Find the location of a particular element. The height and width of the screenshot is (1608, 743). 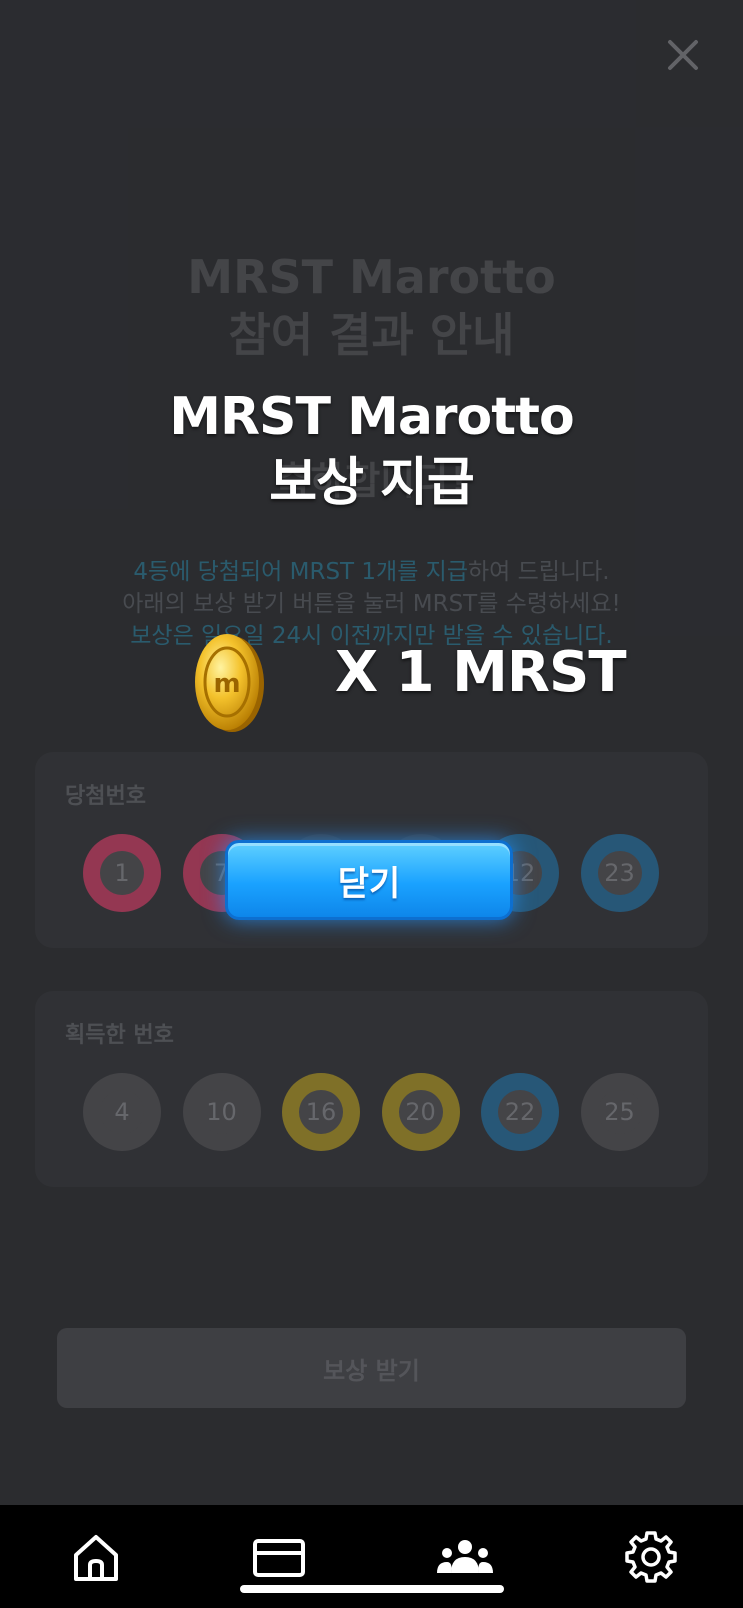

reward-amount: X 1 MRST is located at coordinates (481, 672).